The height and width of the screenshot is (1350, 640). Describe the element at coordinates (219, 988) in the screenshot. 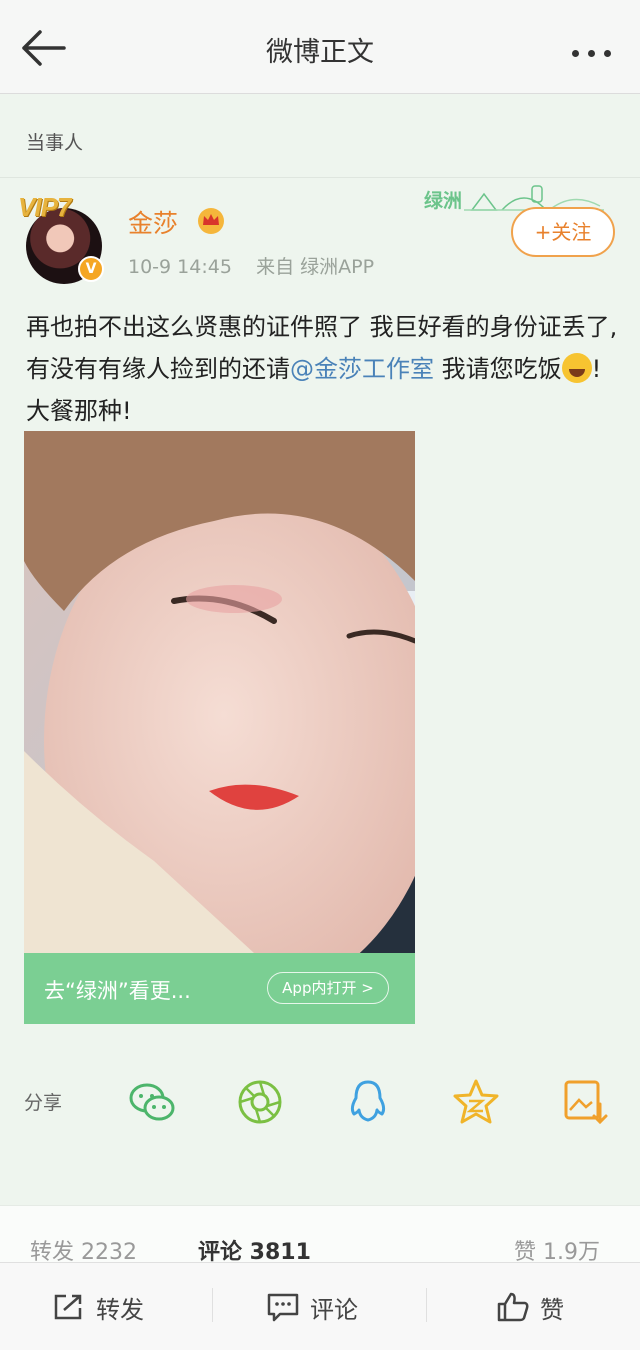

I see `oasis-promo-bar: 去“绿洲”看更... App内打开 >` at that location.